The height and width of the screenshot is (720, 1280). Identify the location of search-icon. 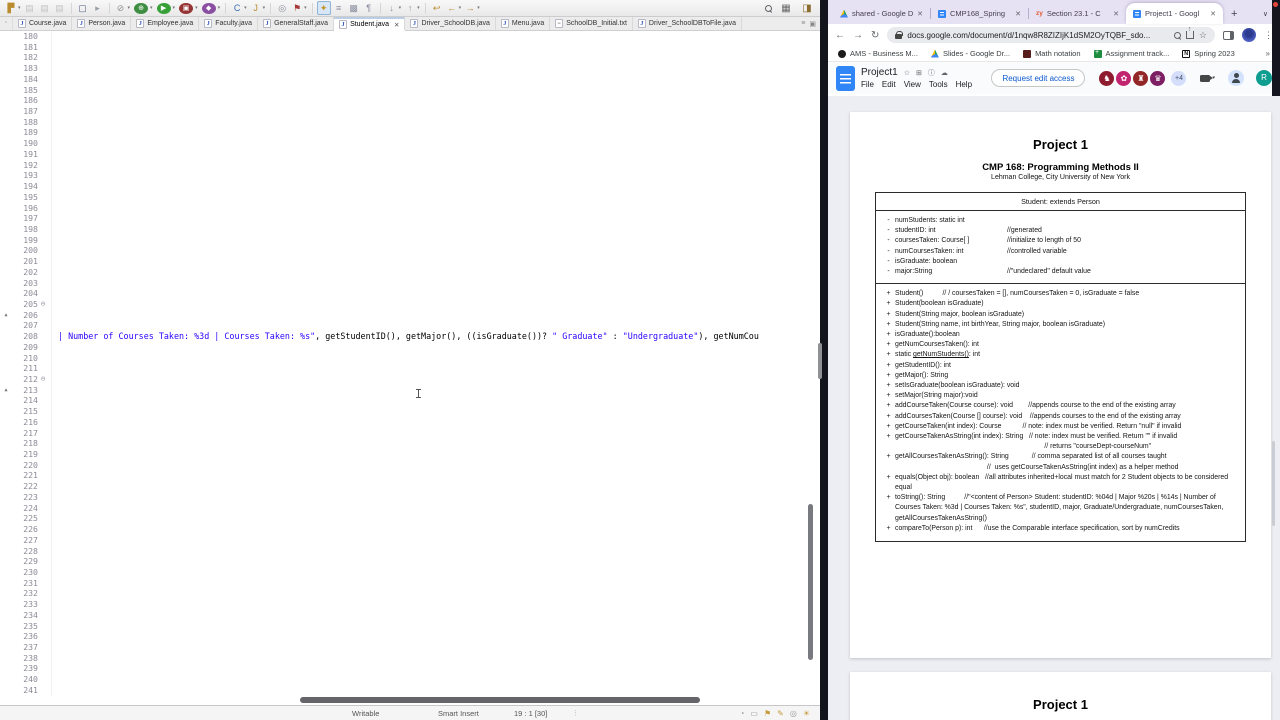
(768, 8).